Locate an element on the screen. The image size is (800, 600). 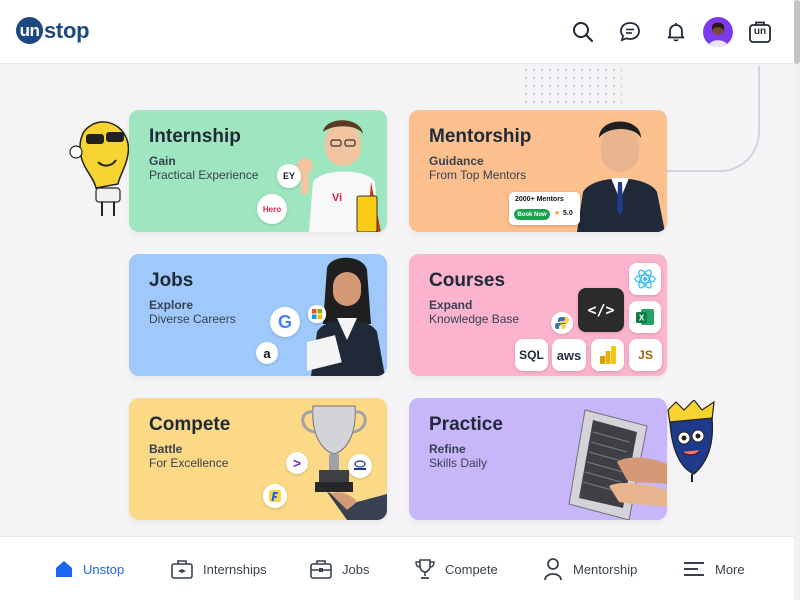
star-icon: ★ is located at coordinates (557, 213).